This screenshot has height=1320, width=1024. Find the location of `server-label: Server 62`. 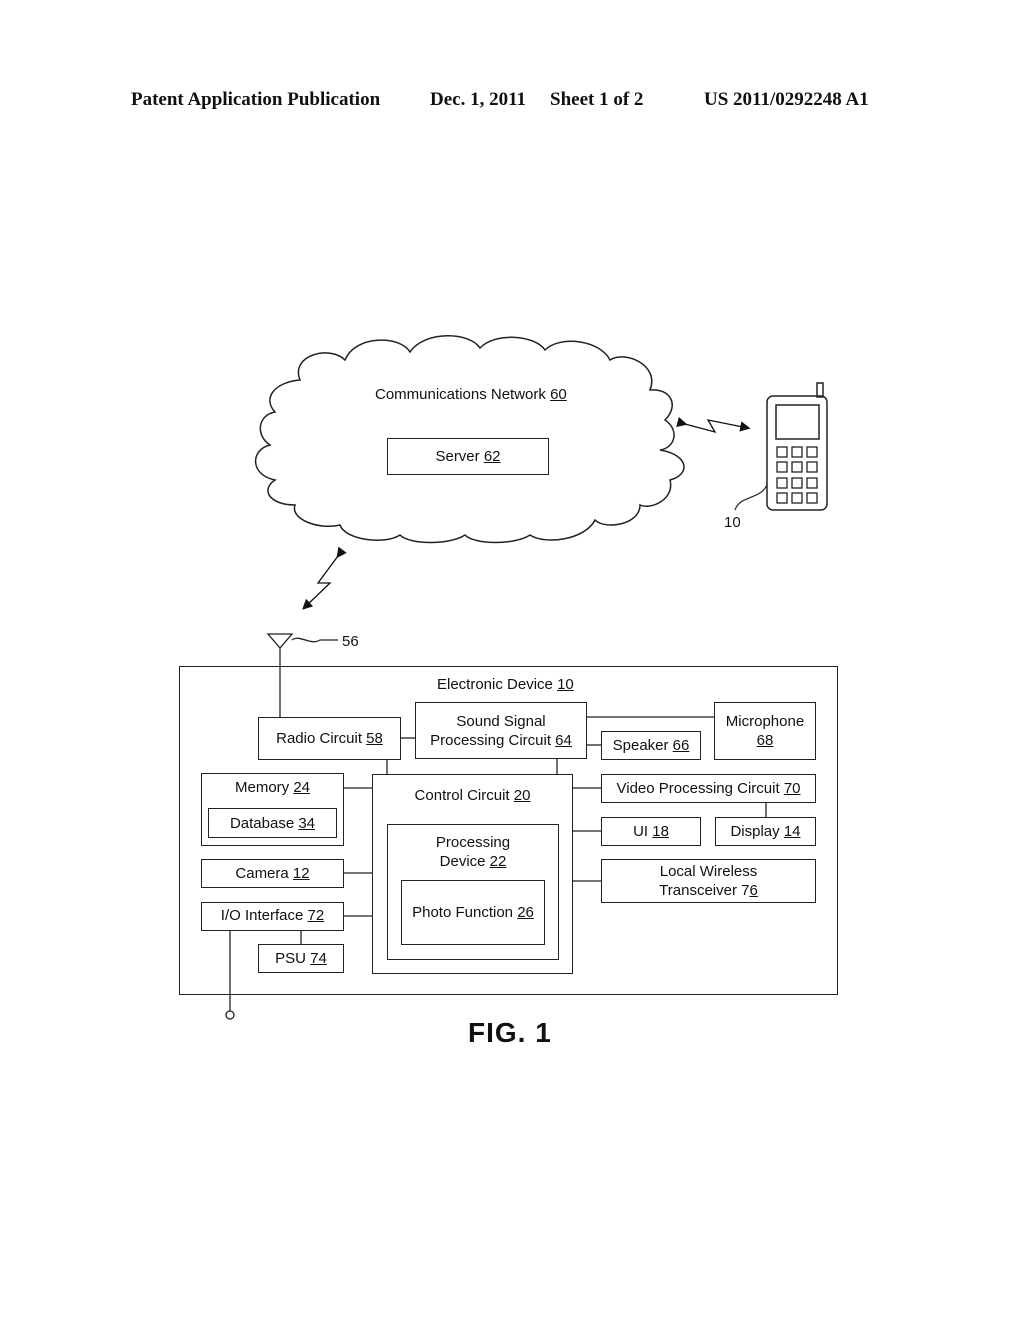

server-label: Server 62 is located at coordinates (468, 456).